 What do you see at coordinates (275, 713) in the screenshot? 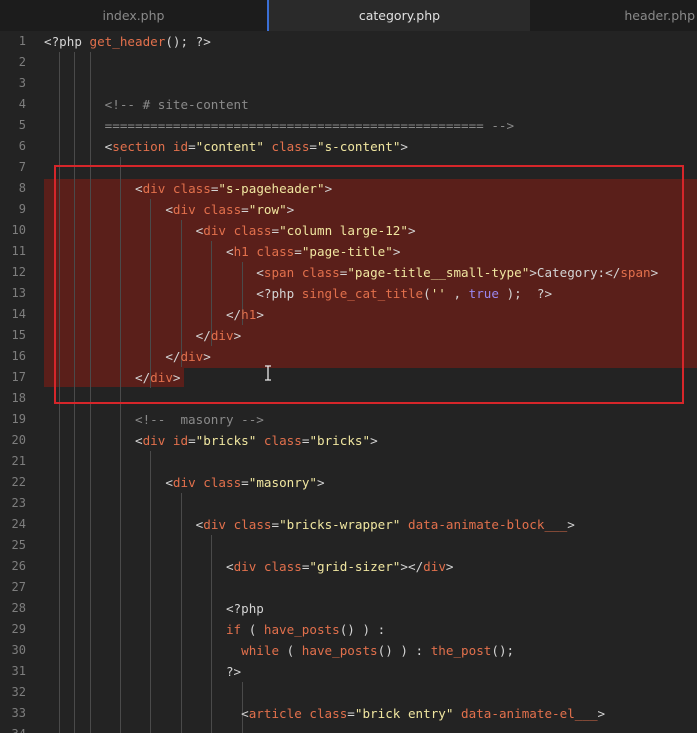
I see `code-token: article` at bounding box center [275, 713].